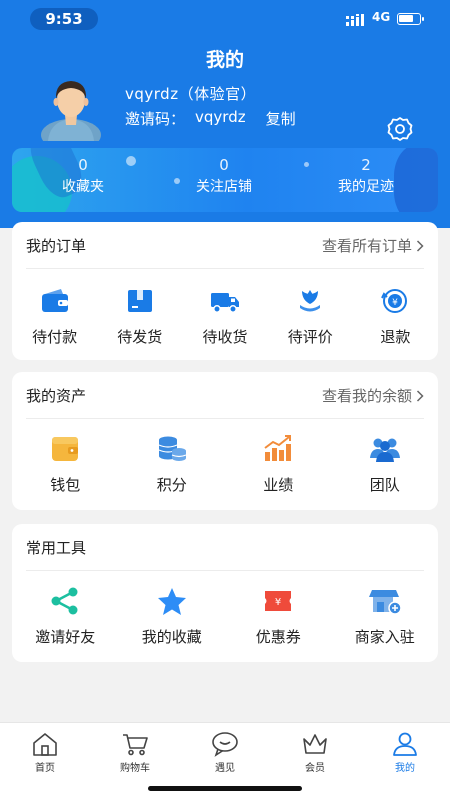 This screenshot has width=450, height=800. What do you see at coordinates (65, 616) in the screenshot?
I see `tool-invite-friends: 邀请好友` at bounding box center [65, 616].